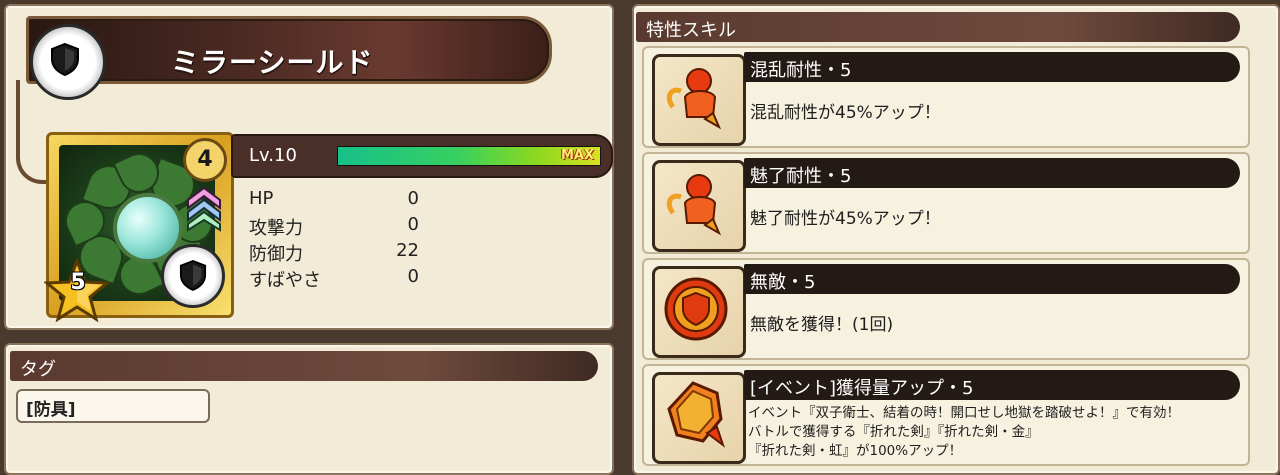 The width and height of the screenshot is (1280, 475). I want to click on exp-track: MAX, so click(469, 156).